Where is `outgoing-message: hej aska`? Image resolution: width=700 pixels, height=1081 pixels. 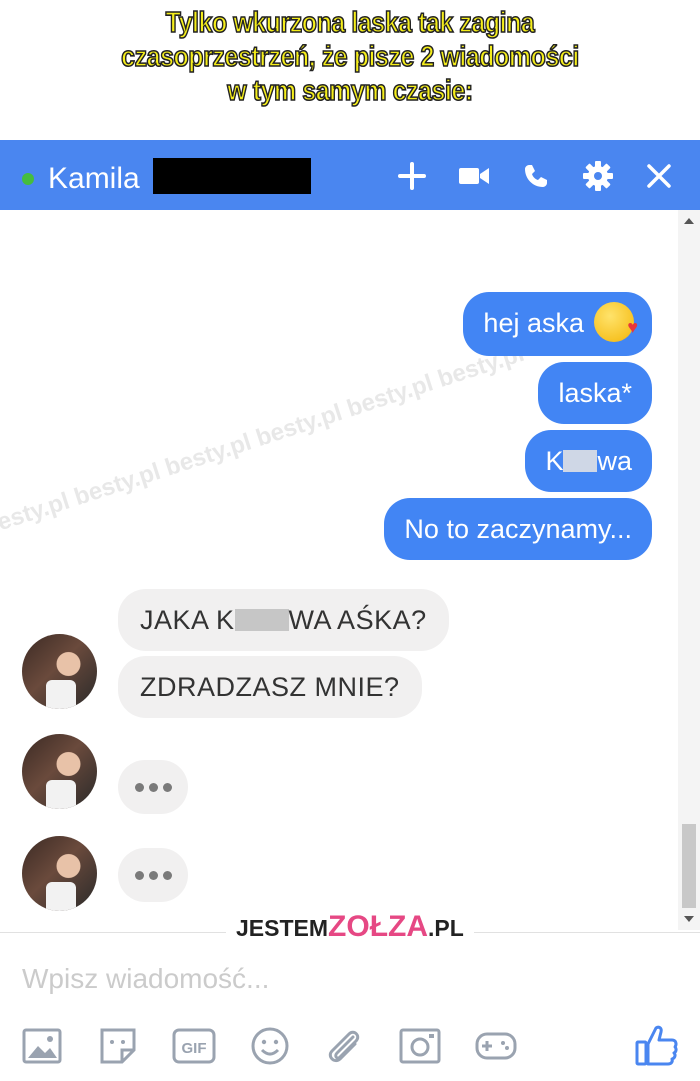 outgoing-message: hej aska is located at coordinates (557, 324).